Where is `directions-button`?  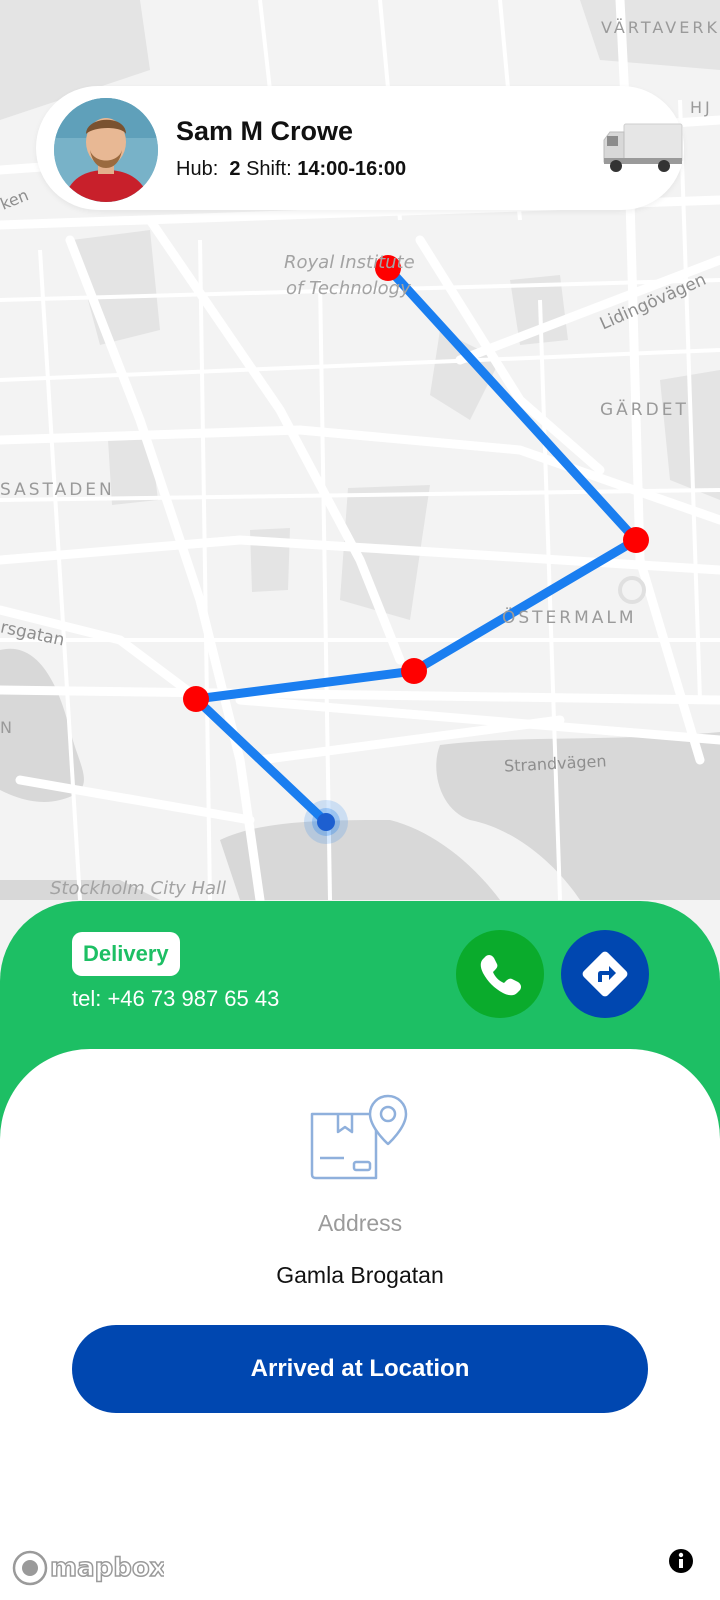
directions-button is located at coordinates (605, 974).